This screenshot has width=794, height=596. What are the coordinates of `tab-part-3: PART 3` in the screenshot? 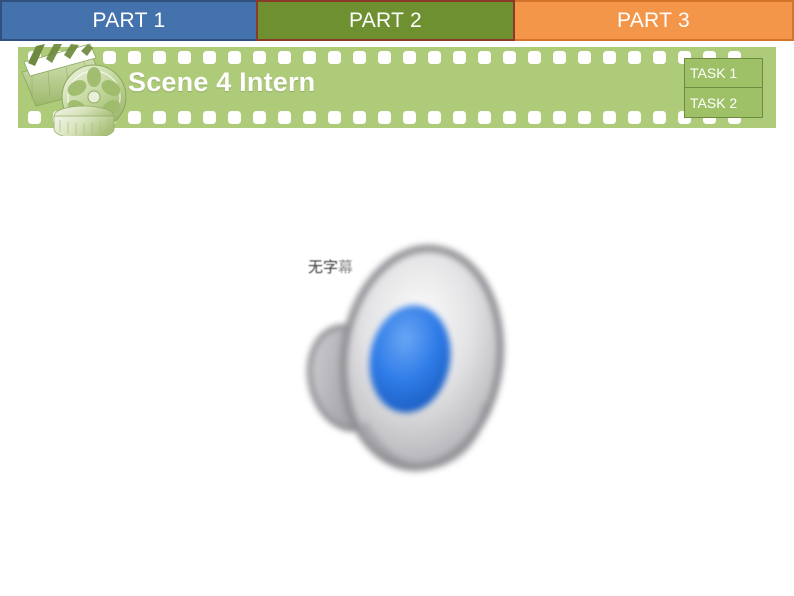 It's located at (654, 20).